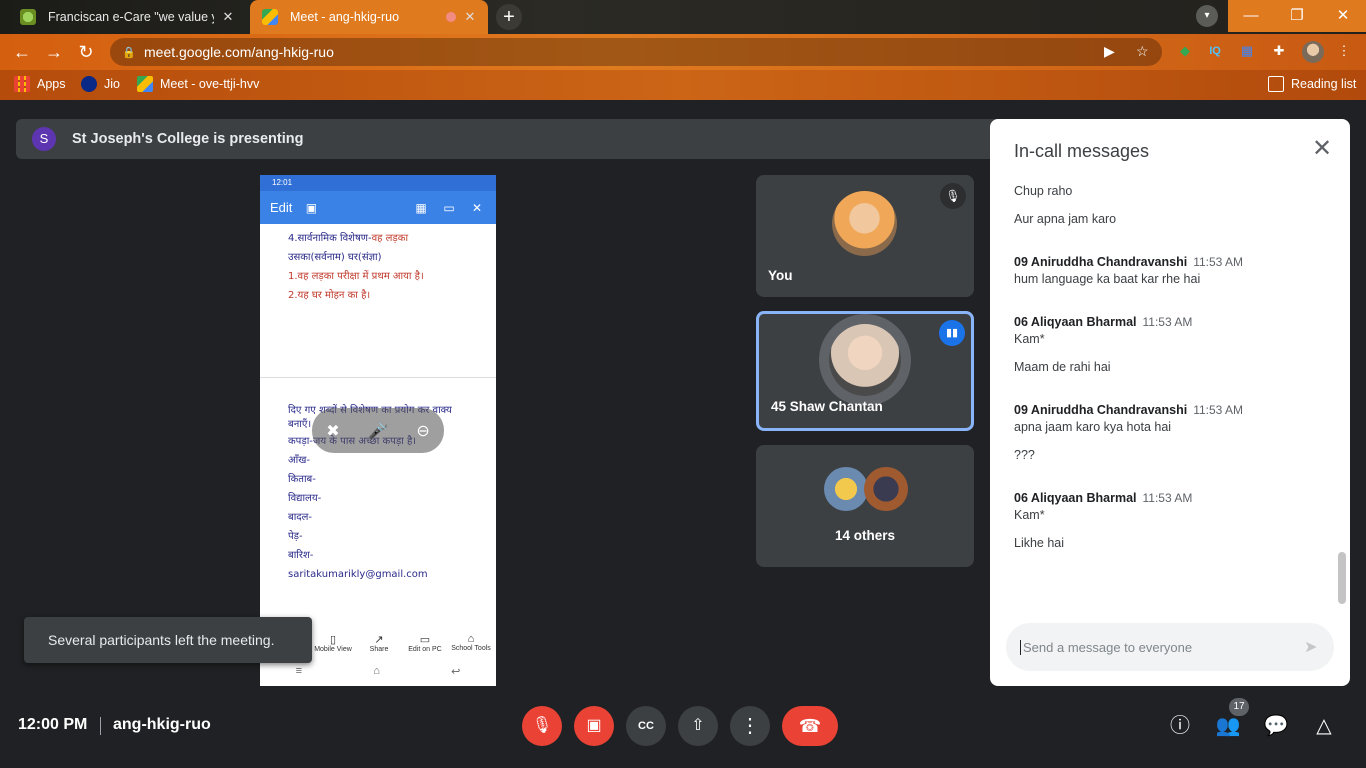 The height and width of the screenshot is (768, 1366). I want to click on grid-extension-icon: ▦, so click(1247, 51).